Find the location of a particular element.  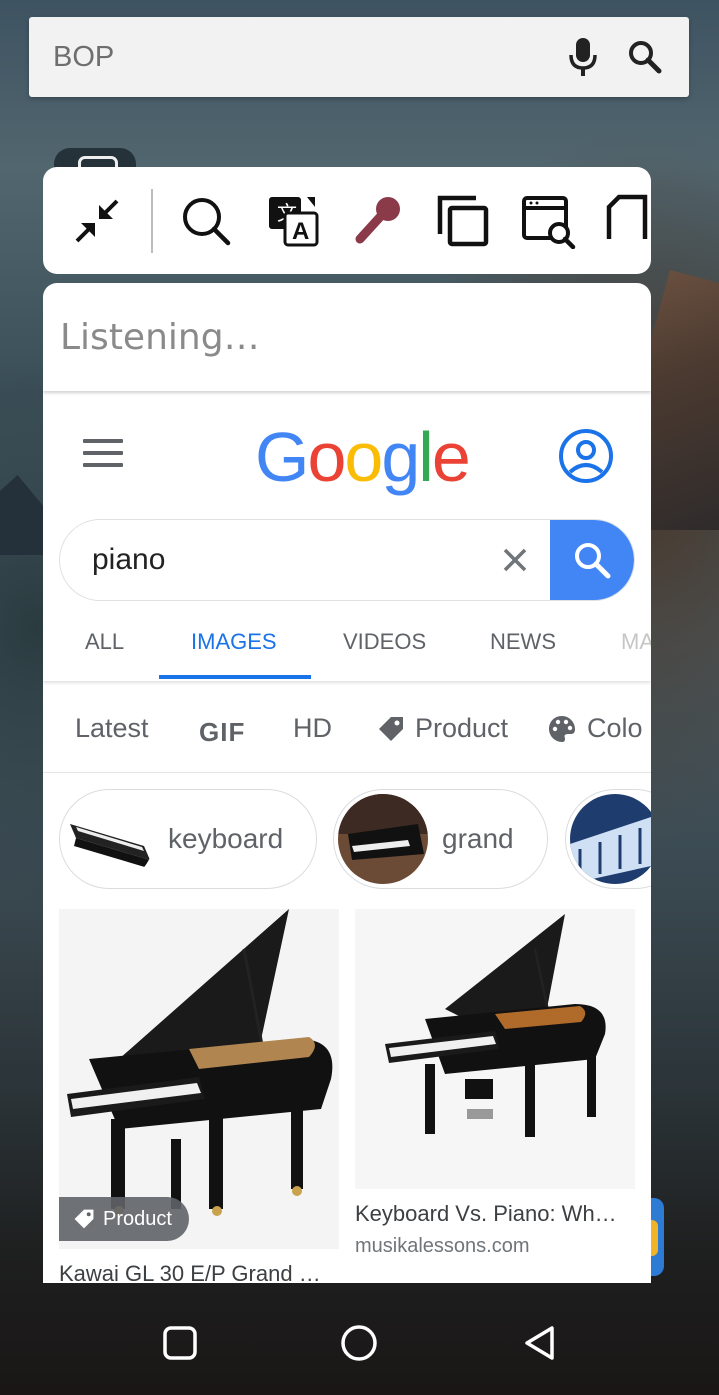

collapse-icon is located at coordinates (97, 221).